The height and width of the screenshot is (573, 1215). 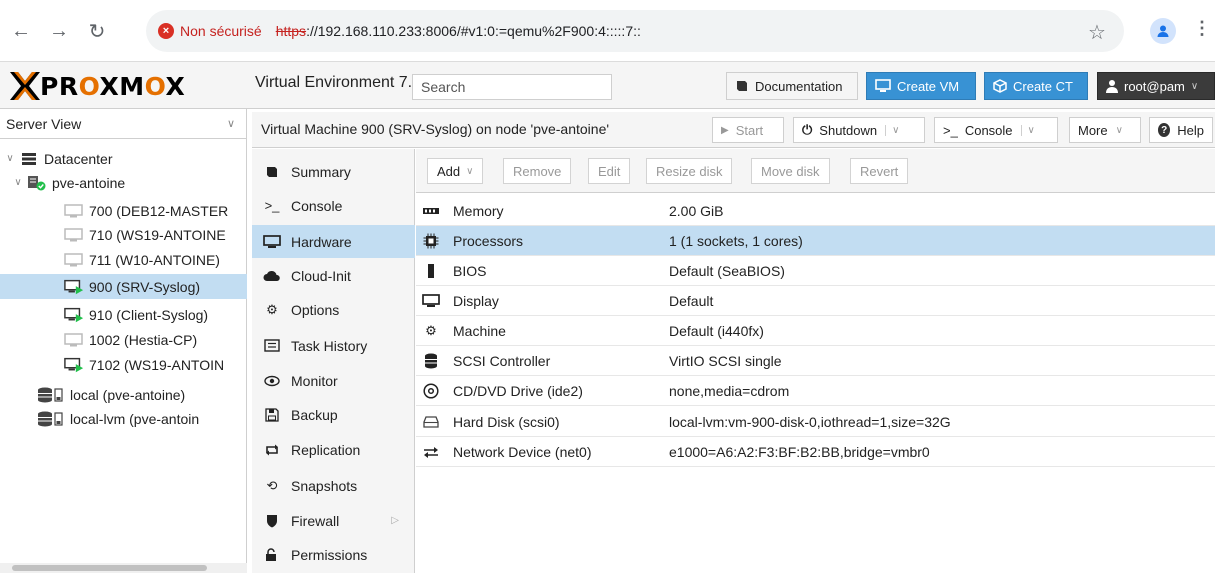 I want to click on bookmark-star-icon: ☆, so click(x=1097, y=32).